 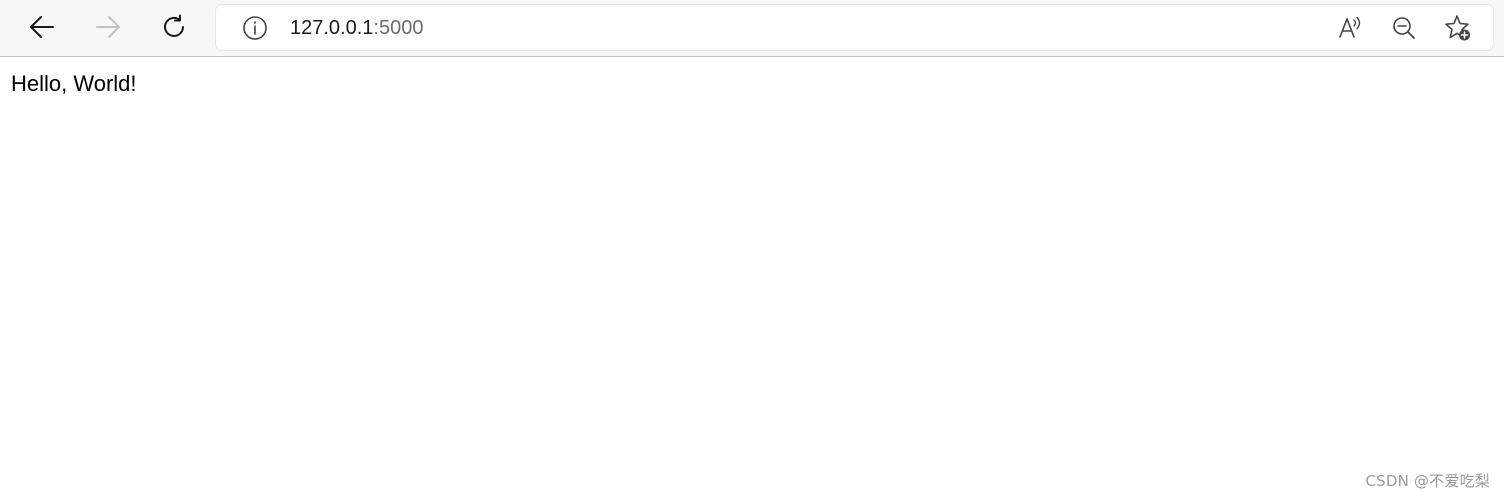 I want to click on url-host: 127.0.0.1, so click(x=332, y=28).